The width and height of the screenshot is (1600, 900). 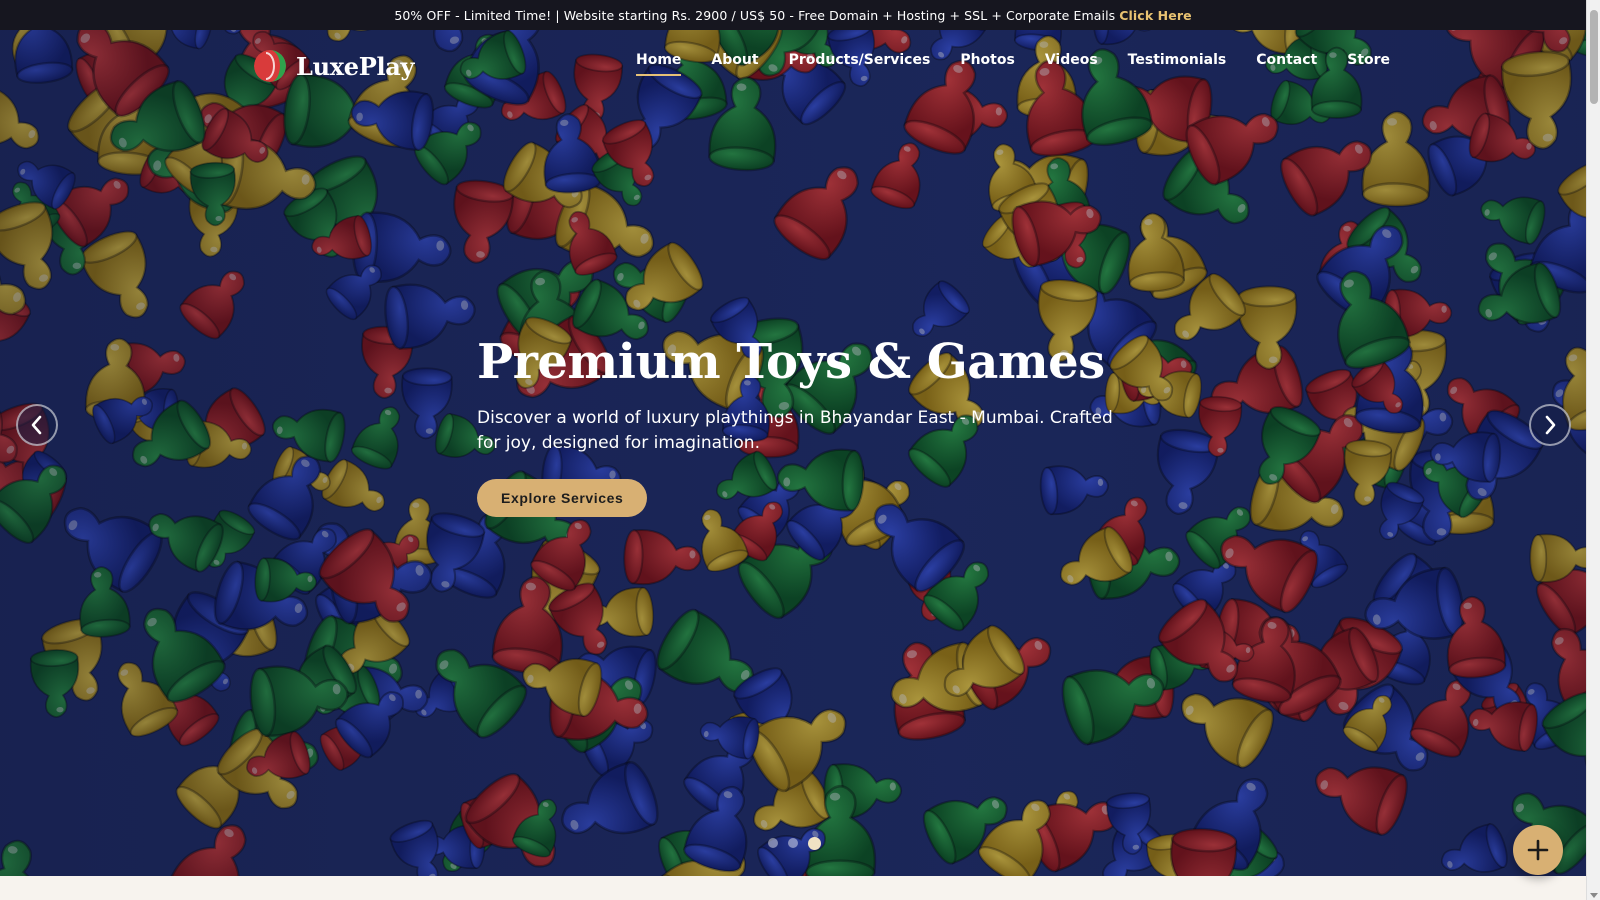 I want to click on hero-title: Premium Toys & Games, so click(x=791, y=362).